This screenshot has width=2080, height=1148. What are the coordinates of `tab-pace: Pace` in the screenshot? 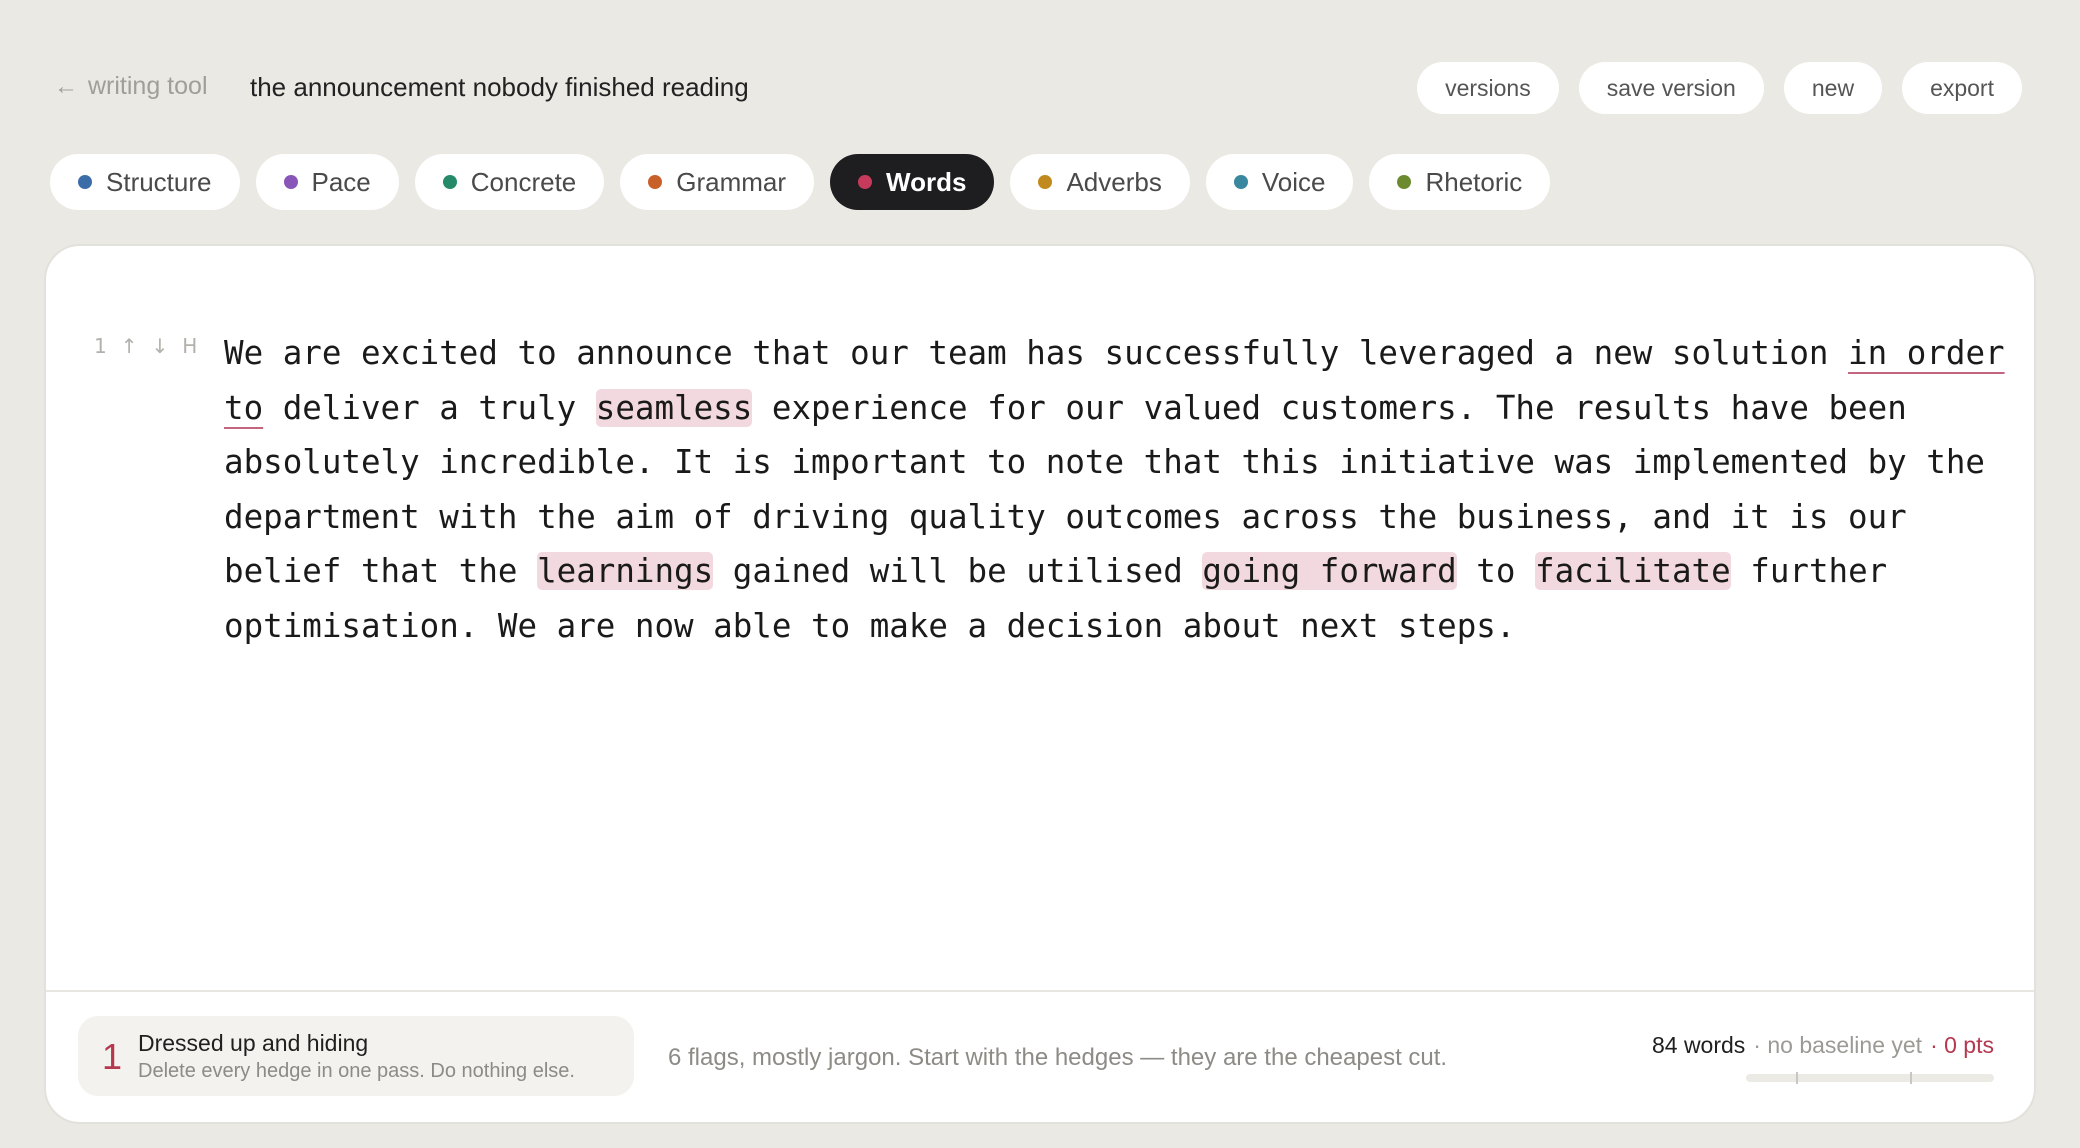 It's located at (327, 182).